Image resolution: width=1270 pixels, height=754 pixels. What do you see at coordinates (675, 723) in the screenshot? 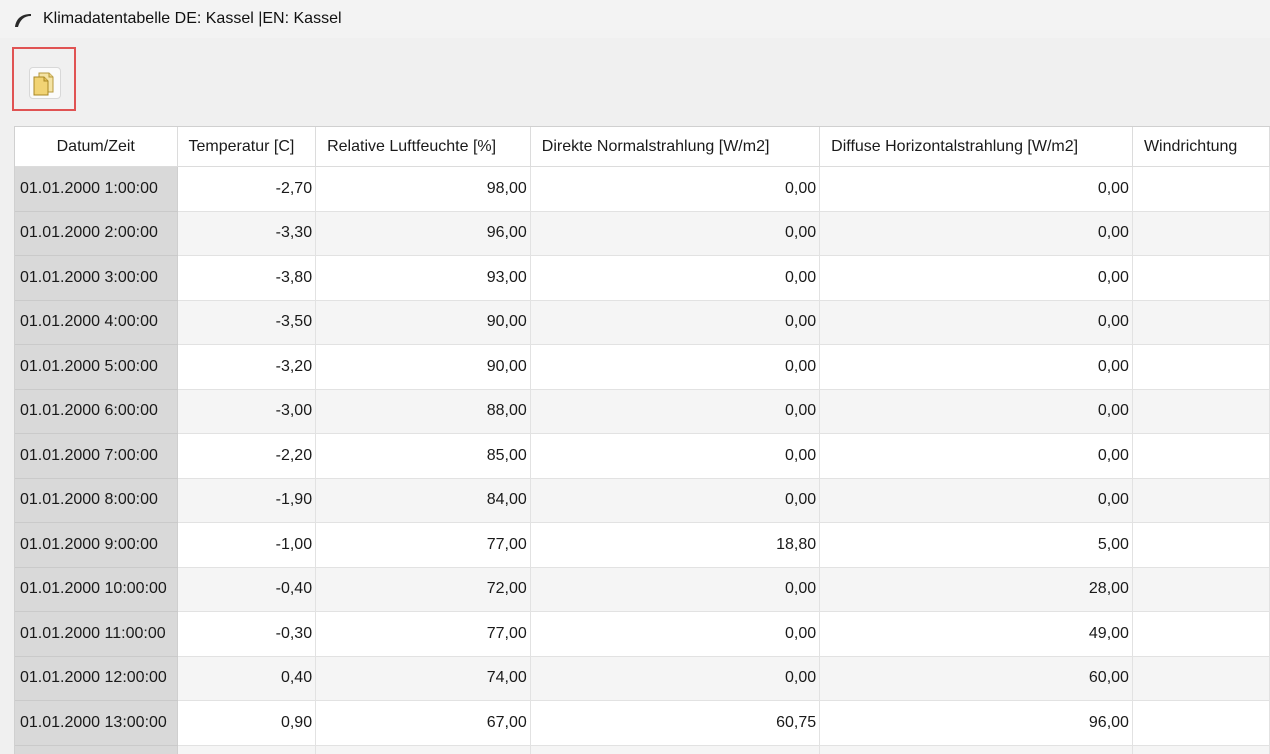
I see `cell-direct-normal-radiation: 60,75` at bounding box center [675, 723].